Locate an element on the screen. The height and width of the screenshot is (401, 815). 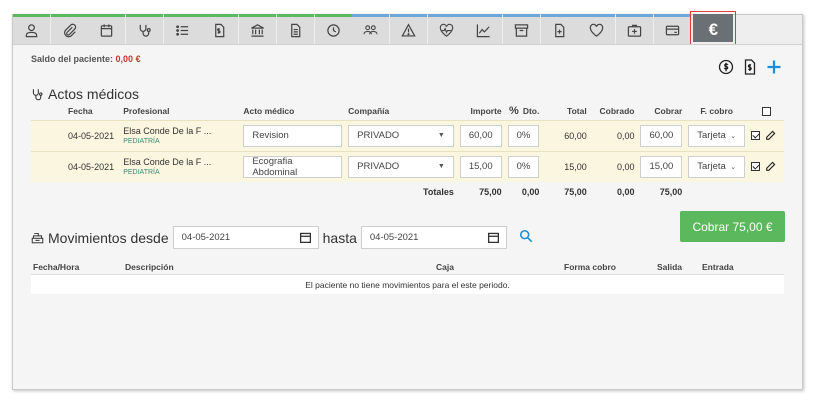
col-profesional: Profesional is located at coordinates (146, 110).